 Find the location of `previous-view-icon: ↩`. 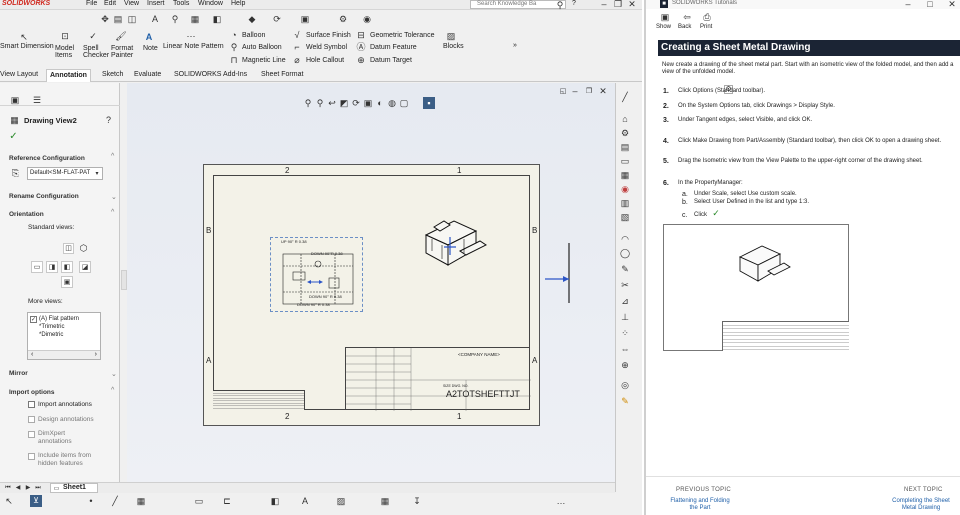

previous-view-icon: ↩ is located at coordinates (332, 103).